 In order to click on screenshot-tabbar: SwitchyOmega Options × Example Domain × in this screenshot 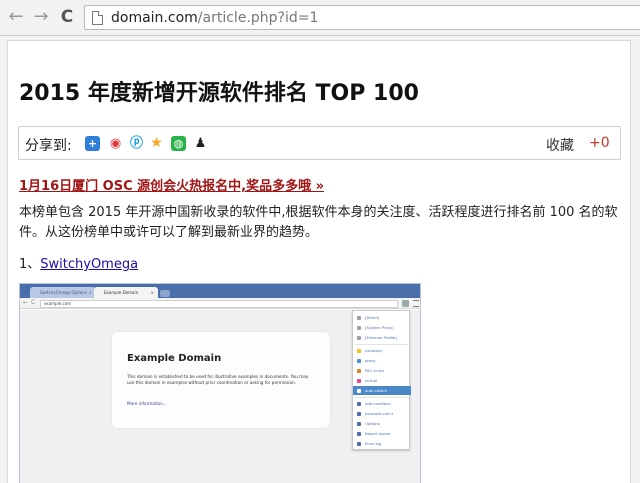, I will do `click(220, 291)`.